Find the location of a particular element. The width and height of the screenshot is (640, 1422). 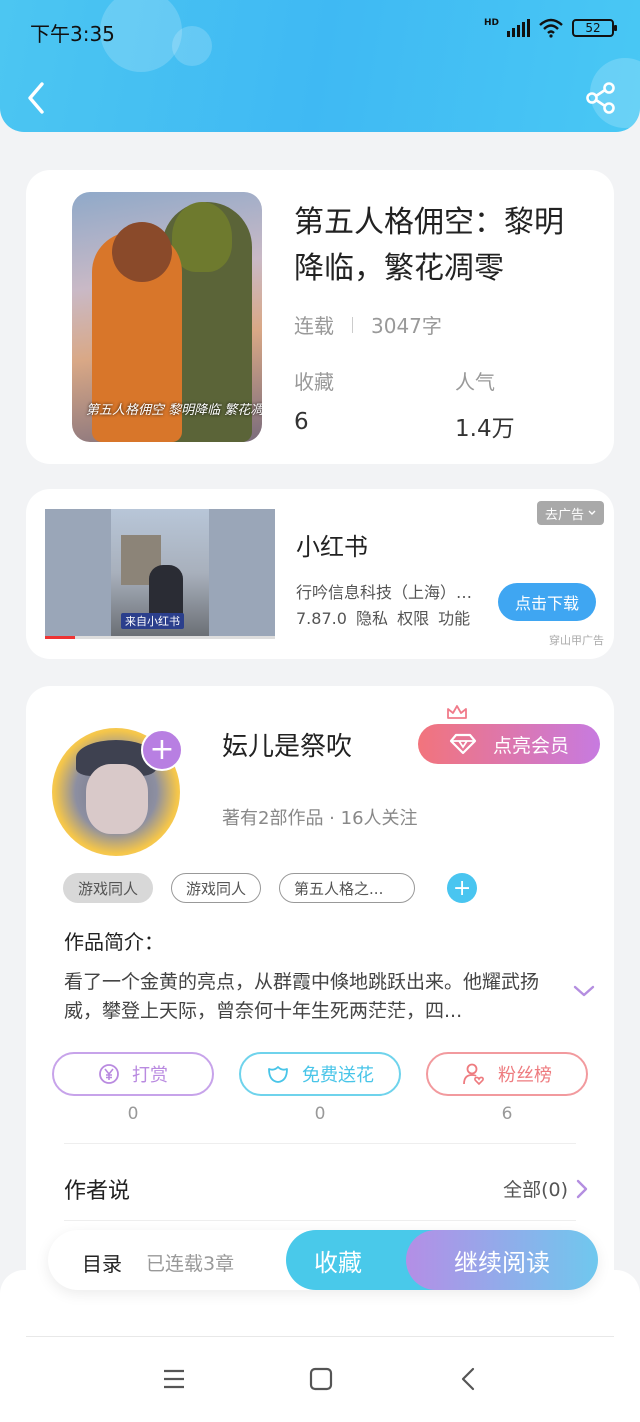

all-label: 全部(0) is located at coordinates (535, 1190).